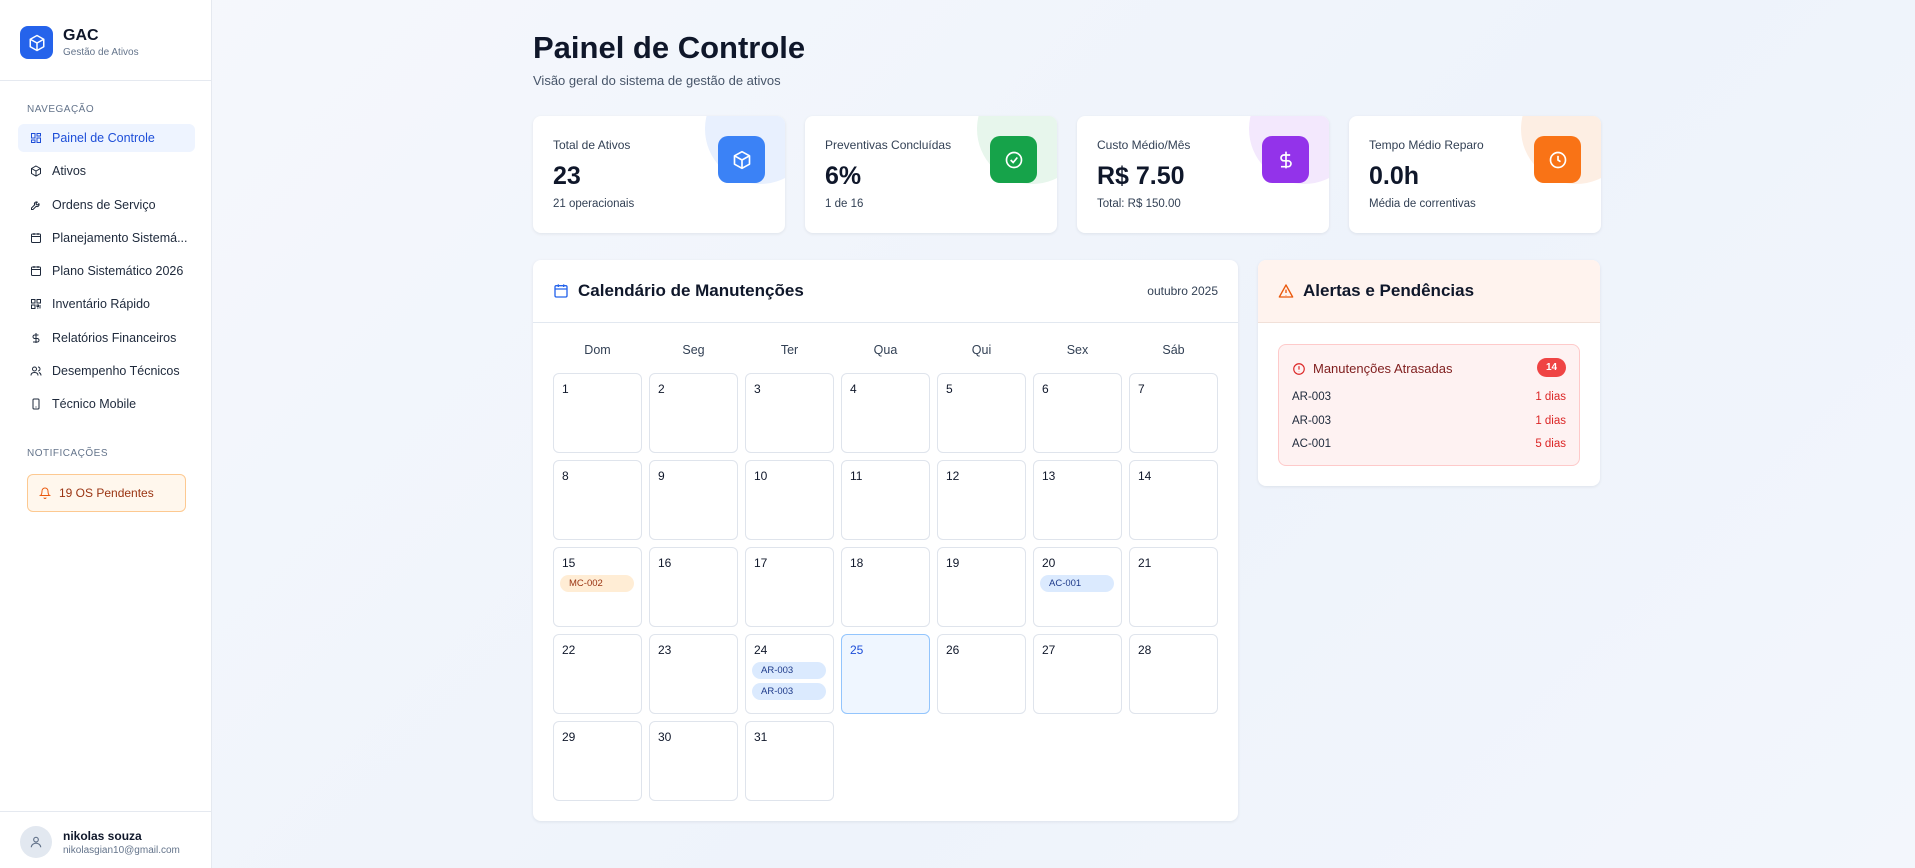  What do you see at coordinates (597, 583) in the screenshot?
I see `calendar-event: MC-002` at bounding box center [597, 583].